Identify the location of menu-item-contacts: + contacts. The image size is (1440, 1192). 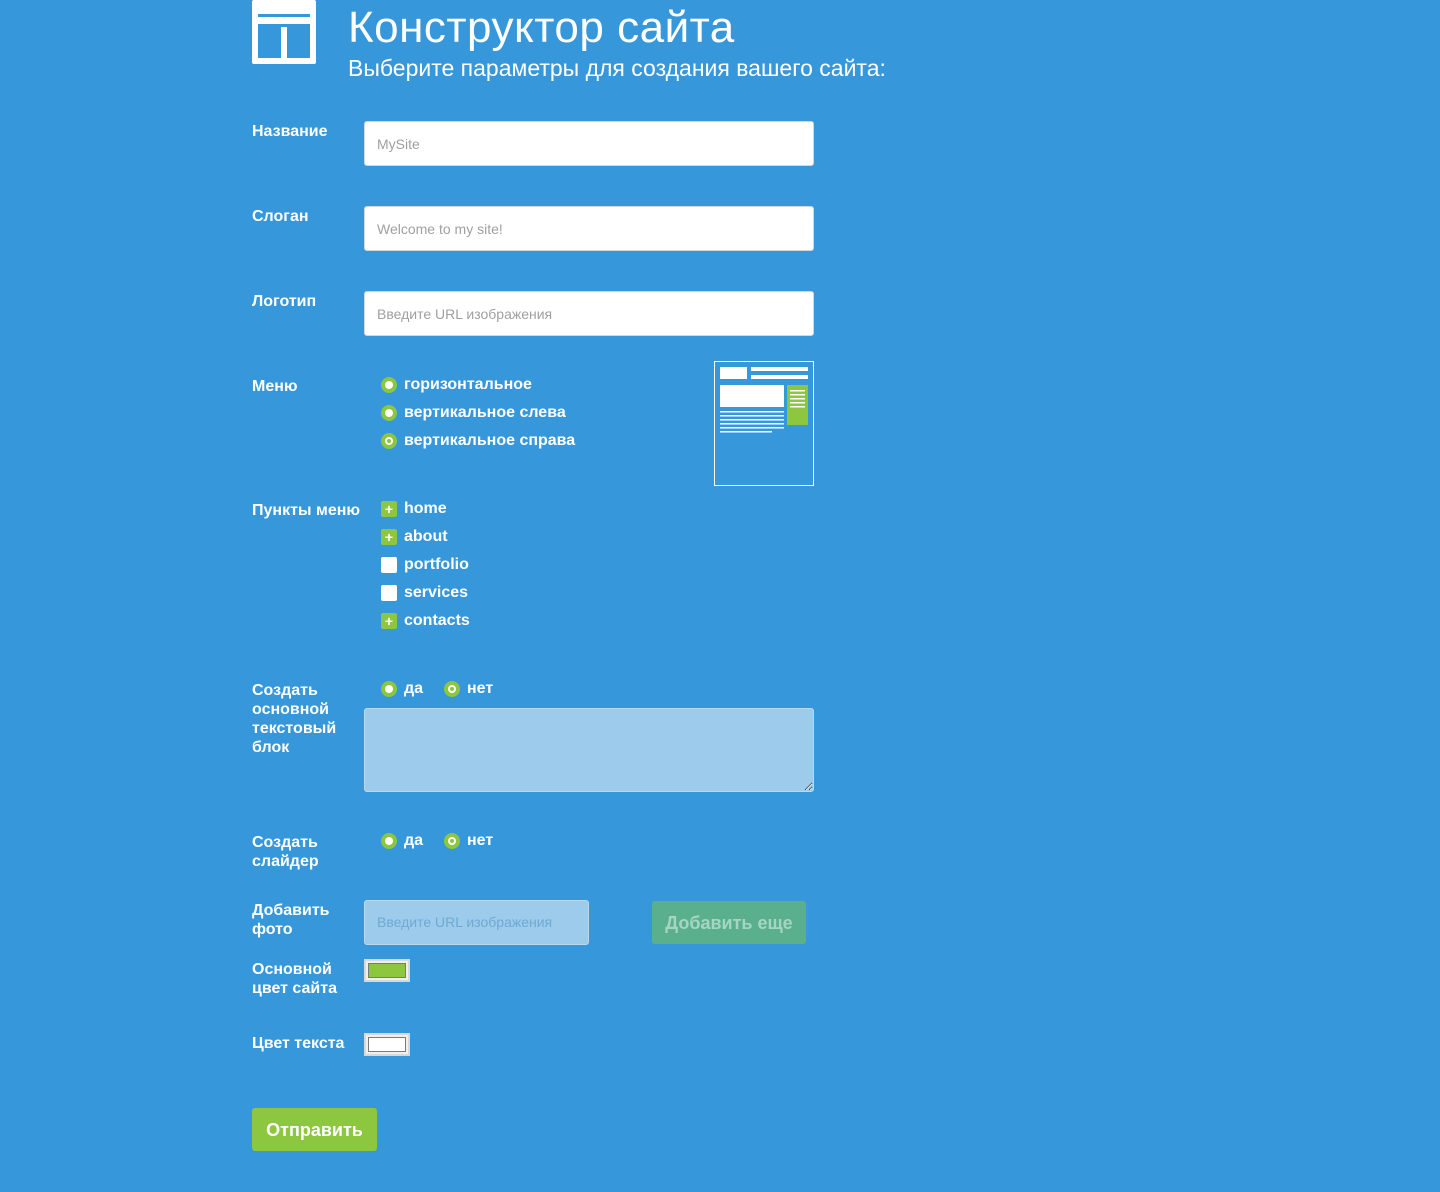
(425, 621).